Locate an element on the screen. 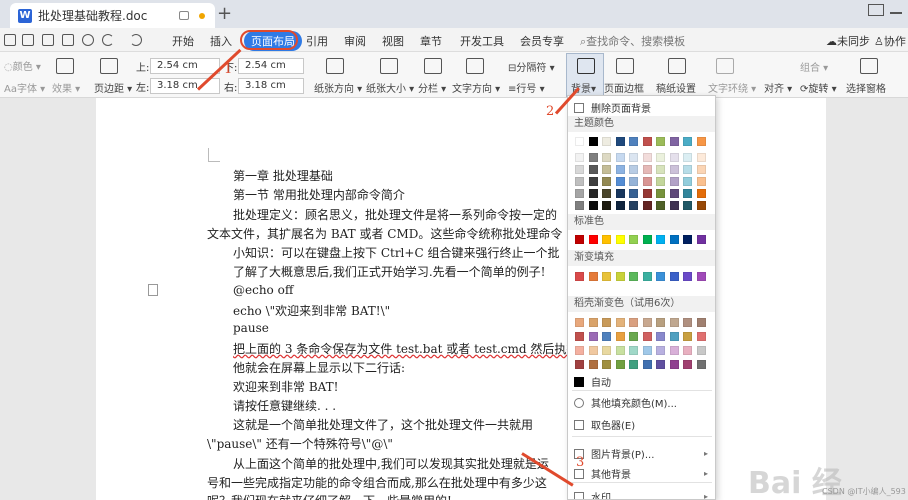 The image size is (908, 500). right-margin-field: 3.18 cm is located at coordinates (271, 86).